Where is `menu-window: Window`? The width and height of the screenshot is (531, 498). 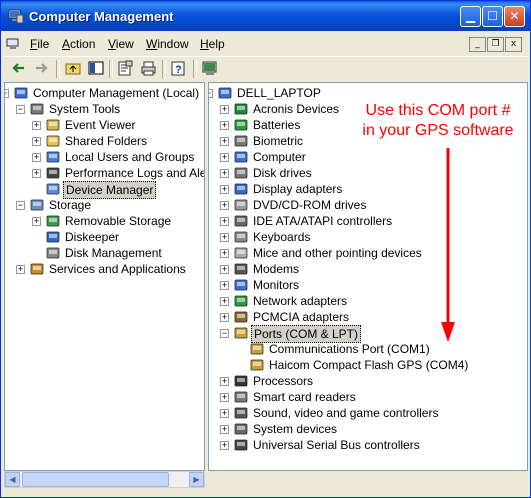
menu-window: Window is located at coordinates (167, 44).